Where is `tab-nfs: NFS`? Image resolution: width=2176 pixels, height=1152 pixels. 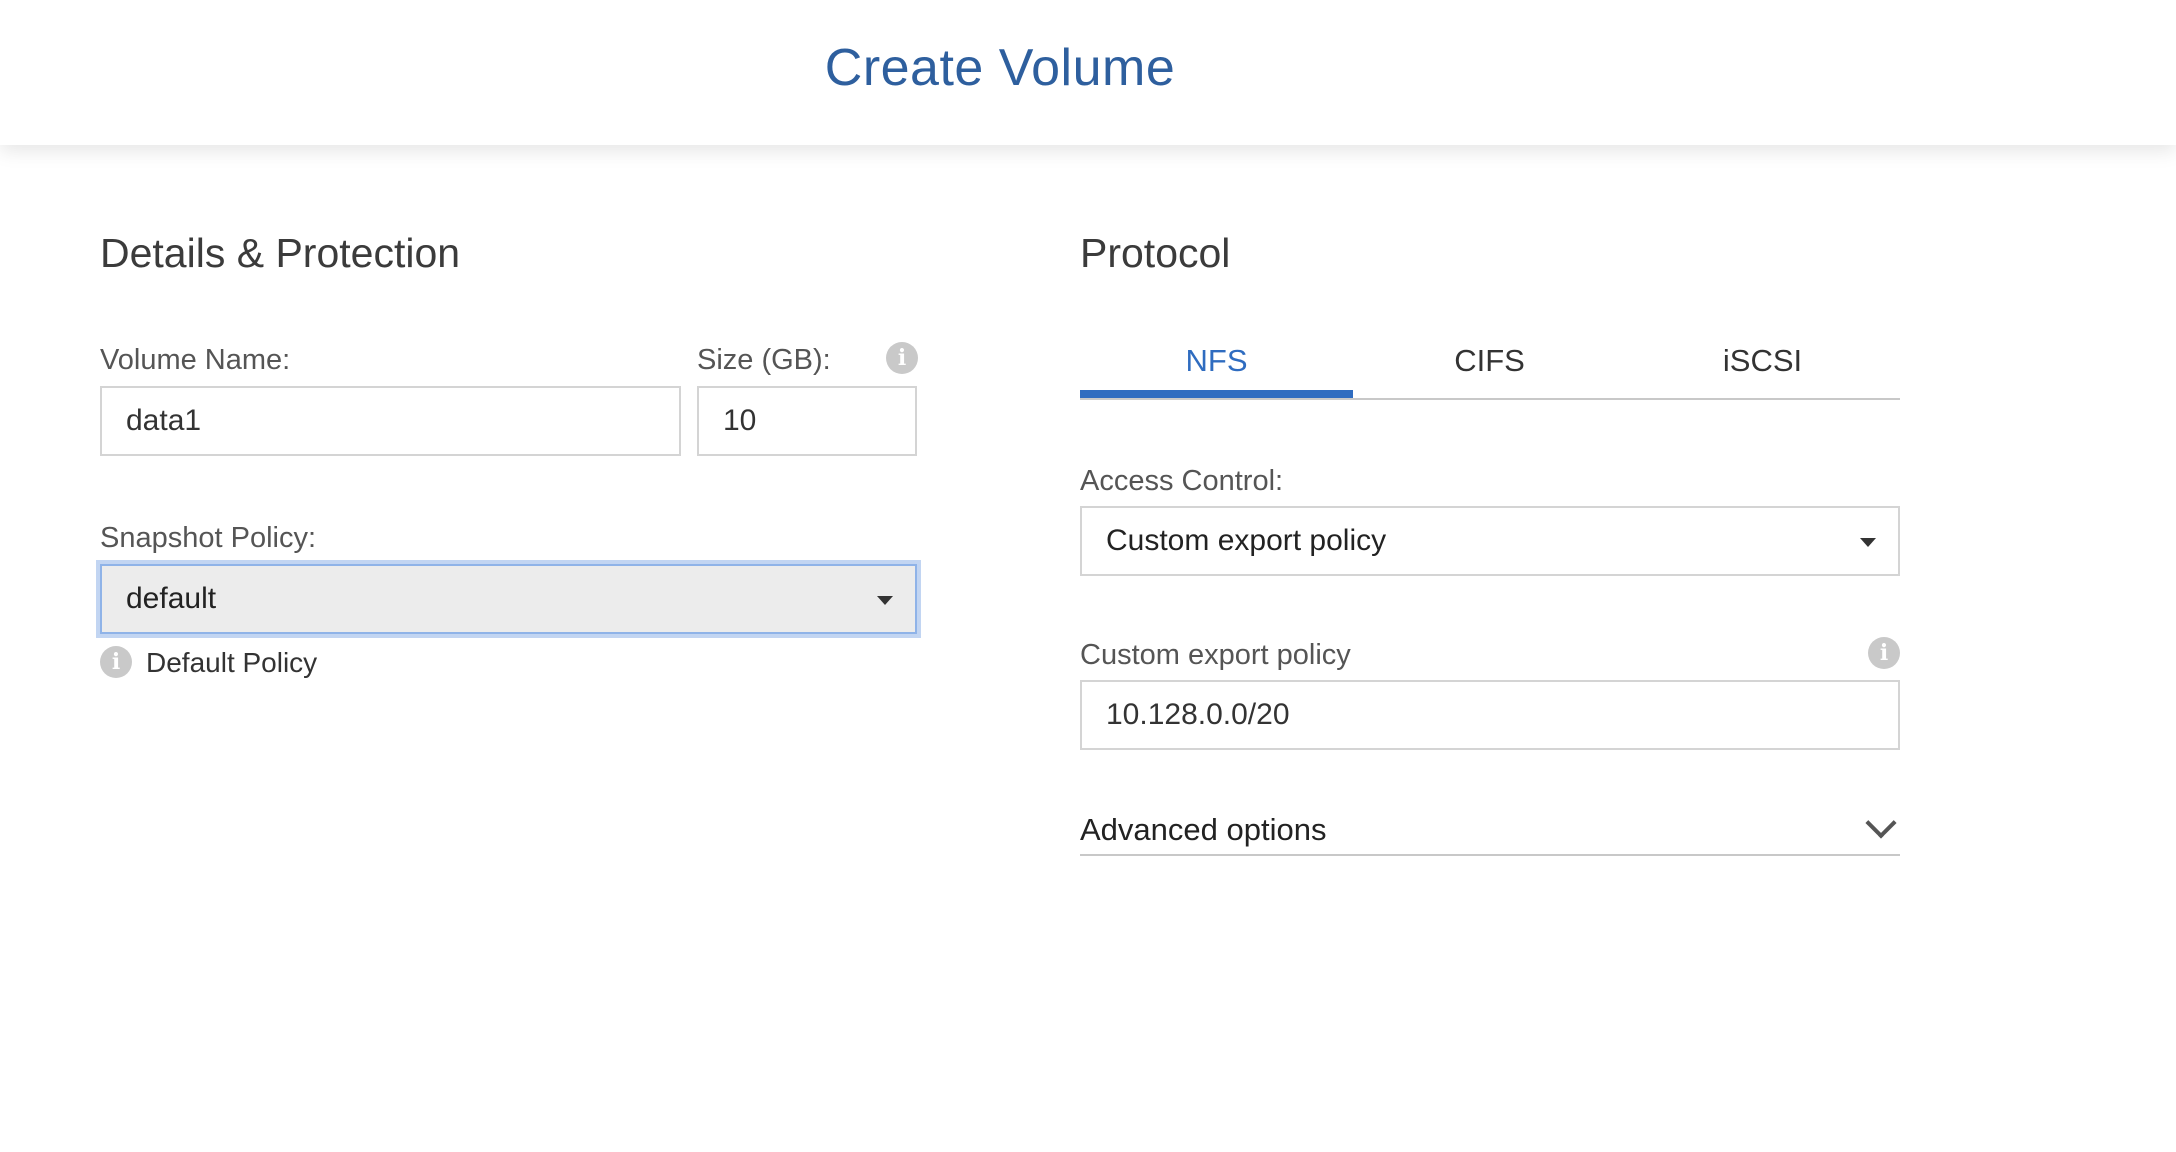
tab-nfs: NFS is located at coordinates (1216, 364).